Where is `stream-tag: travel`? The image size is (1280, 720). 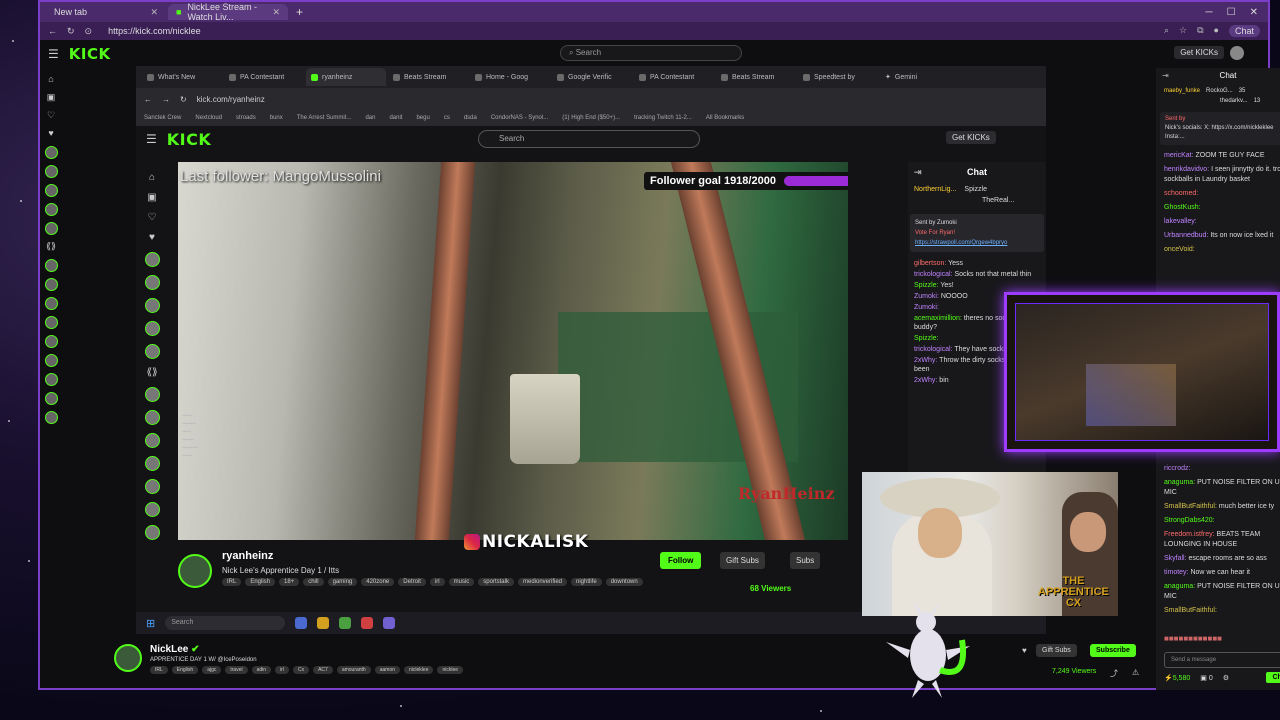
stream-tag: travel is located at coordinates (236, 670).